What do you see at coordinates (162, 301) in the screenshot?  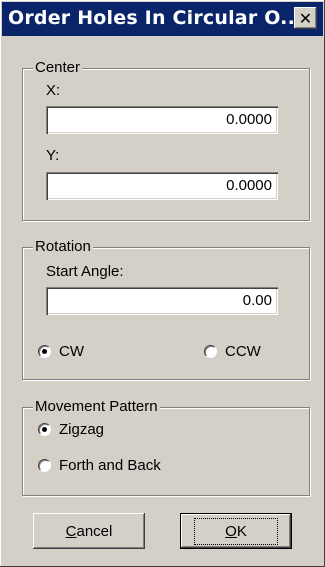 I see `start-angle-input: 0.00` at bounding box center [162, 301].